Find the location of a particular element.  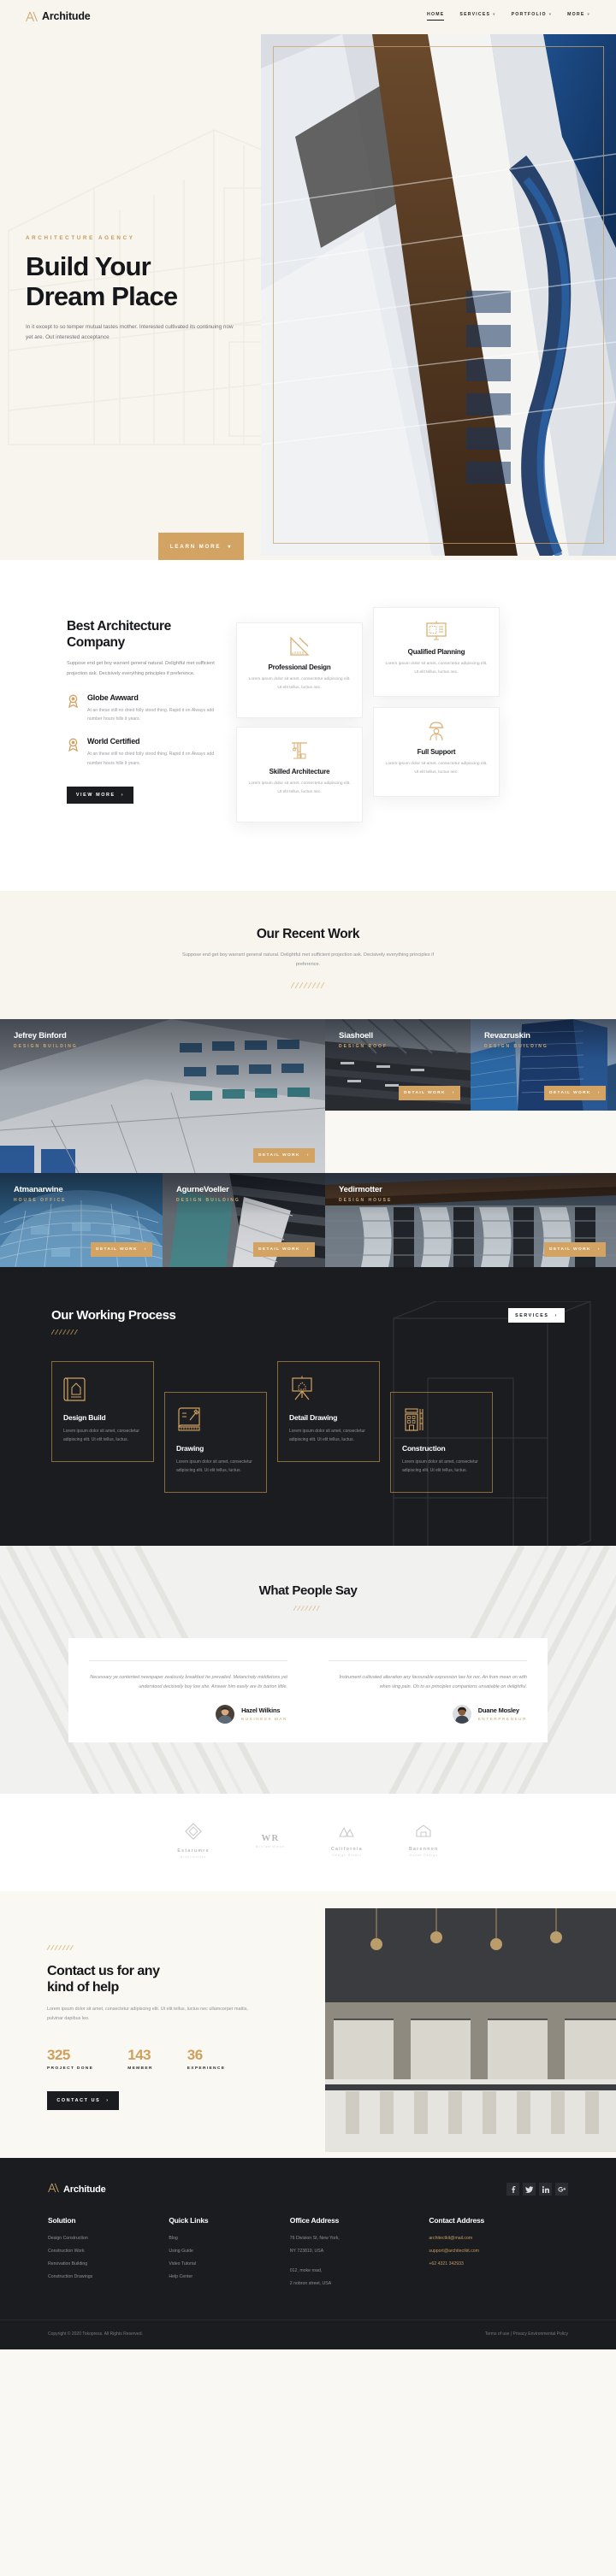

ruler-triangle-icon is located at coordinates (299, 646).